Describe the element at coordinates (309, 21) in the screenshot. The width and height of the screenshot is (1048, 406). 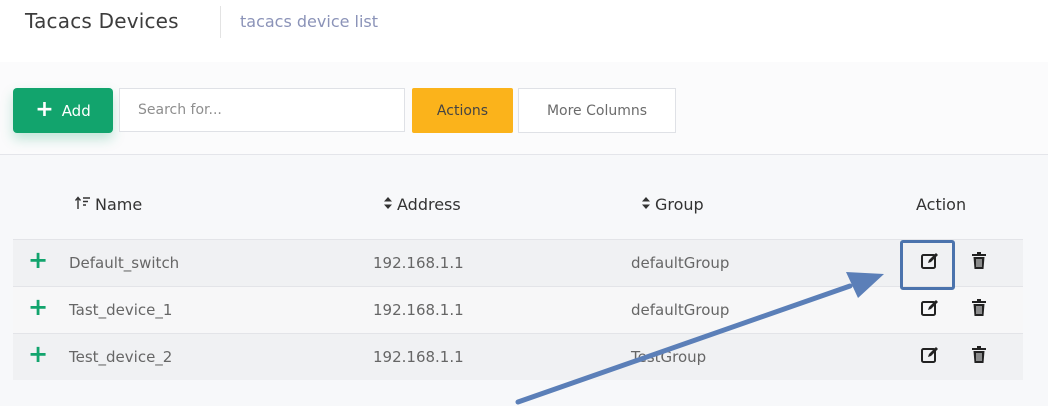
I see `page-subtitle: tacacs device list` at that location.